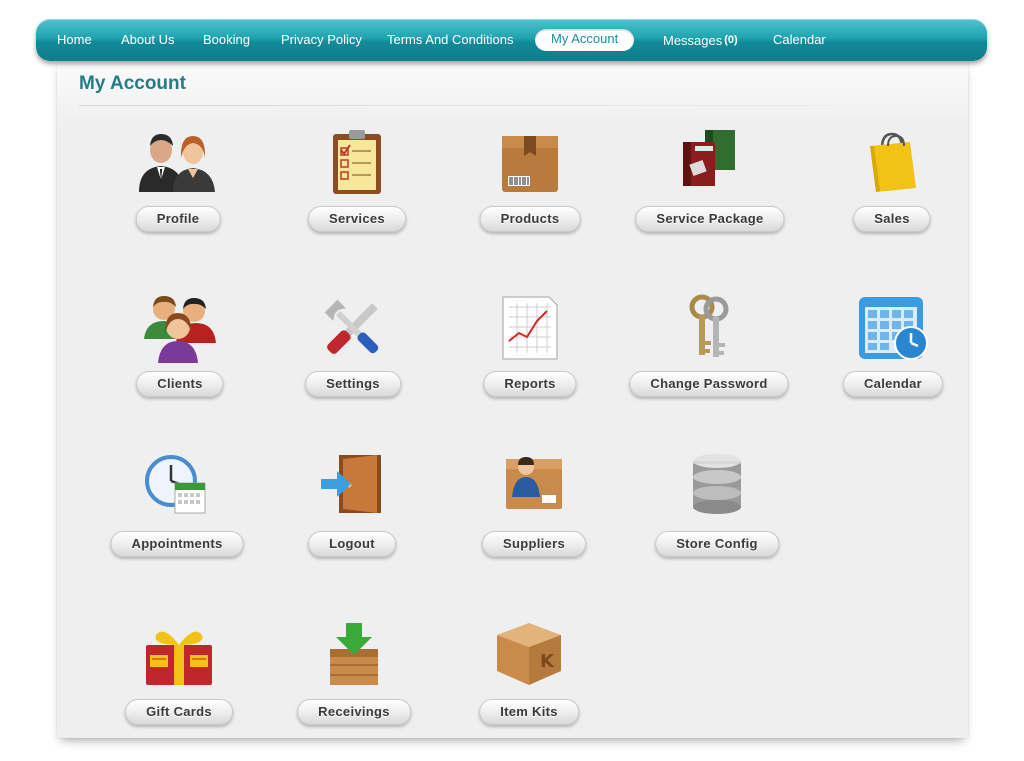 The height and width of the screenshot is (761, 1024). What do you see at coordinates (731, 40) in the screenshot?
I see `messages-count-badge: (0)` at bounding box center [731, 40].